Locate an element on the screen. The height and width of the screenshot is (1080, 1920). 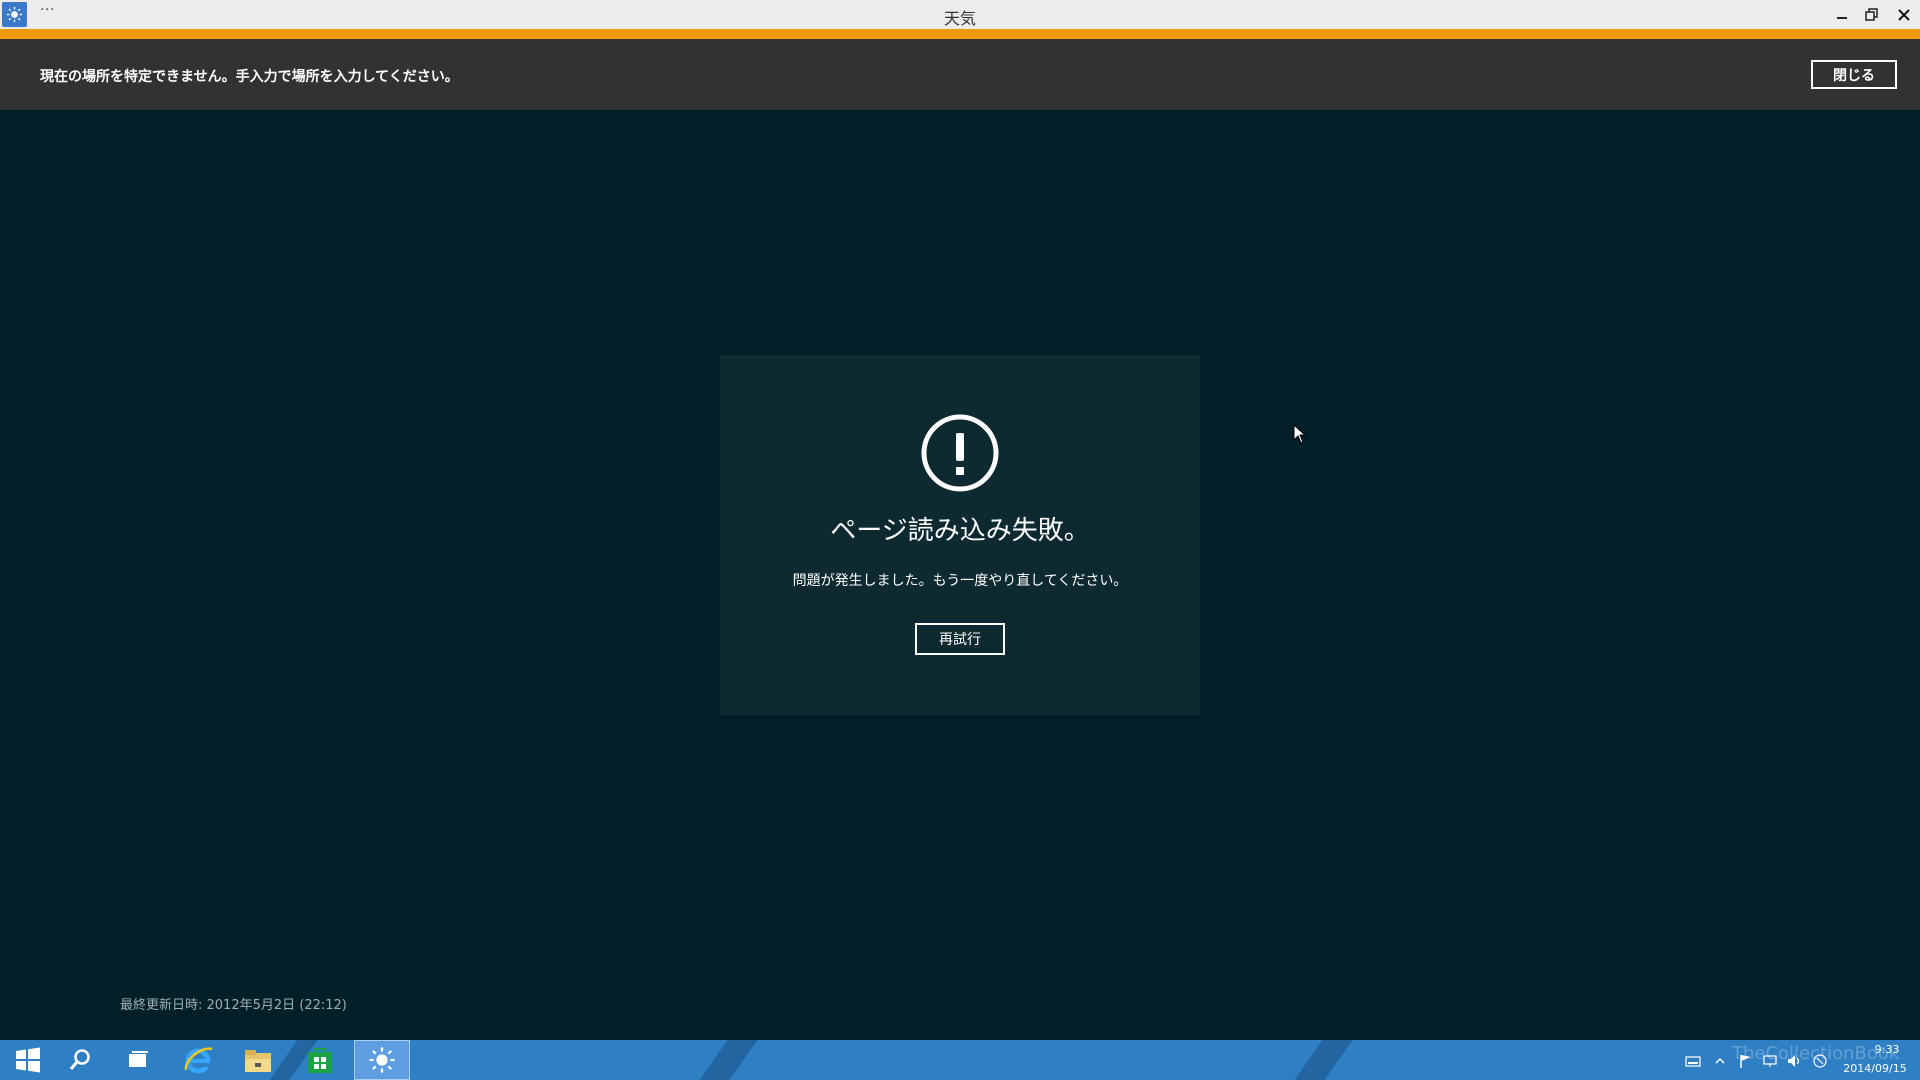
notification-bar: 現在の場所を特定できません。手入力で場所を入力してください。 閉じる is located at coordinates (960, 74).